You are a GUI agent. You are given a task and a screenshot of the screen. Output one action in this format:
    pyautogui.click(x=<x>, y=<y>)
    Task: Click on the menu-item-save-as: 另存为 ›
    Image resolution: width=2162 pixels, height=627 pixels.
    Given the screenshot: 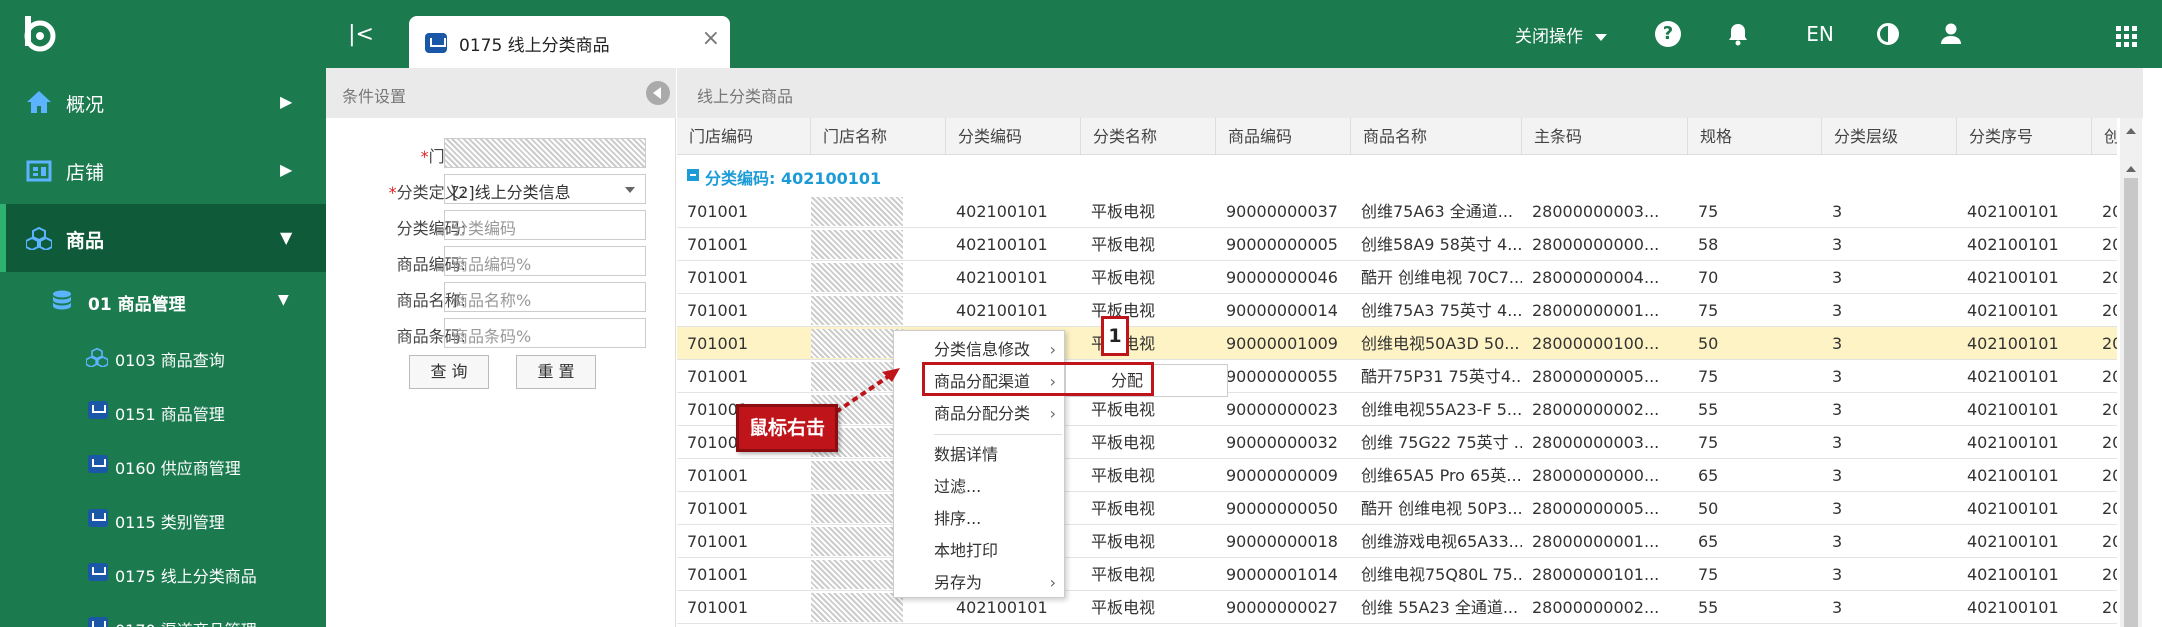 What is the action you would take?
    pyautogui.click(x=979, y=583)
    